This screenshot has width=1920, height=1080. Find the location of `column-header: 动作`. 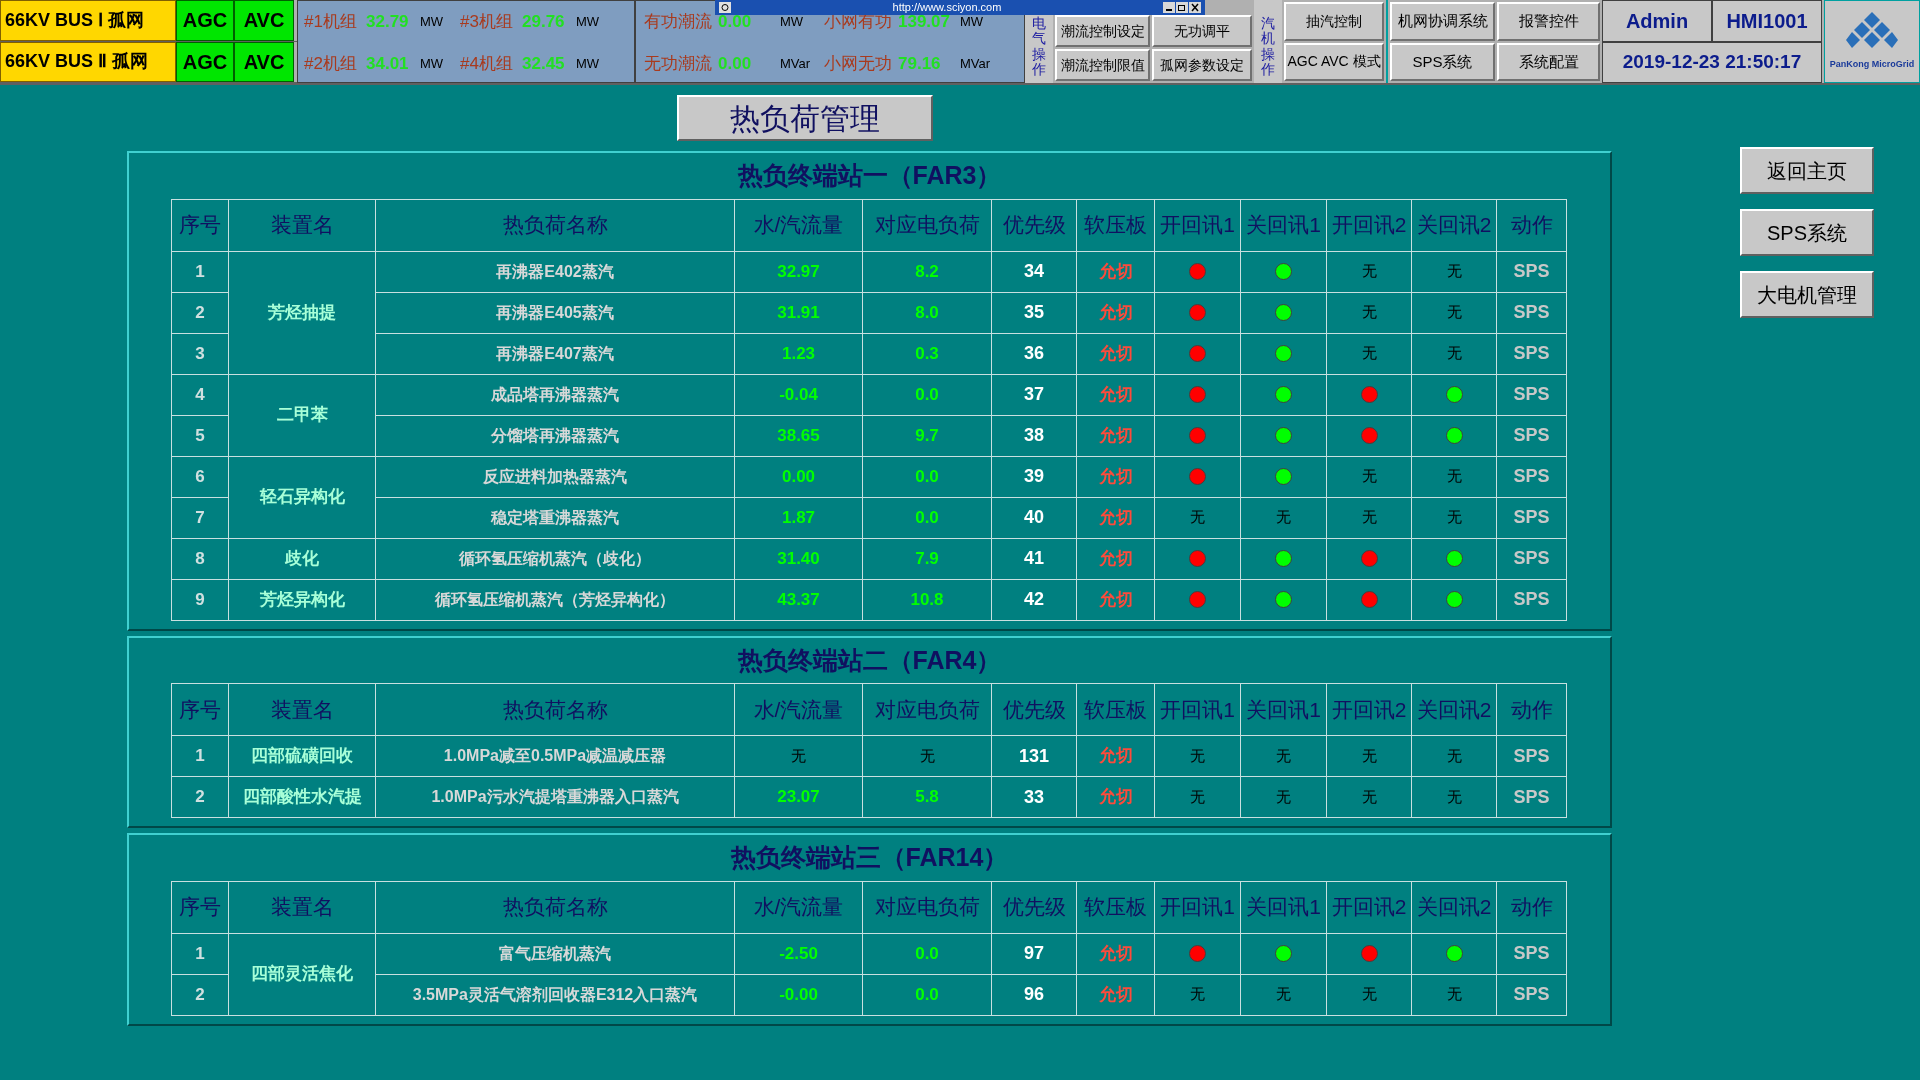

column-header: 动作 is located at coordinates (1531, 907).